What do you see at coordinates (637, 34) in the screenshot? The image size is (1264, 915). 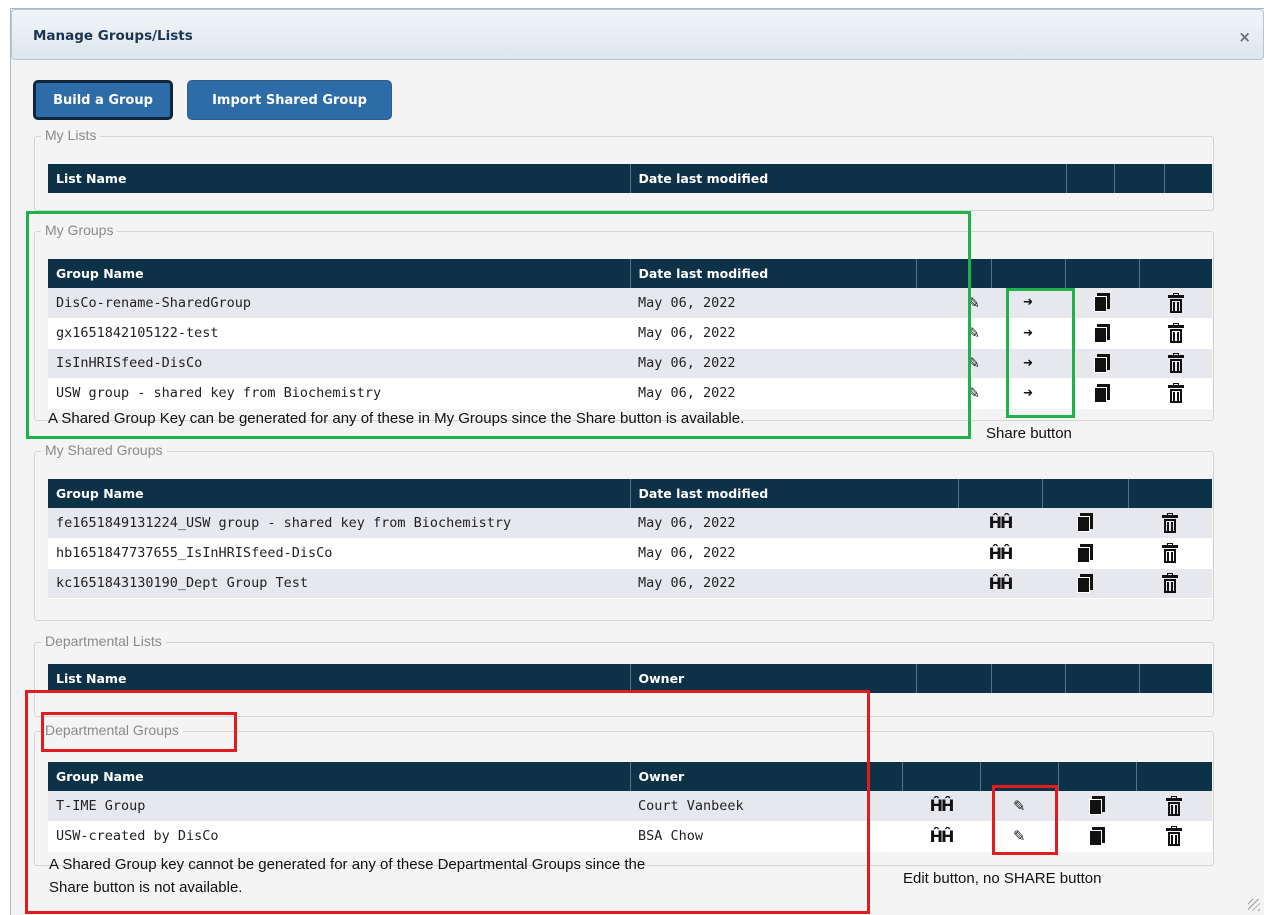 I see `dialog-titlebar: Manage Groups/Lists ×` at bounding box center [637, 34].